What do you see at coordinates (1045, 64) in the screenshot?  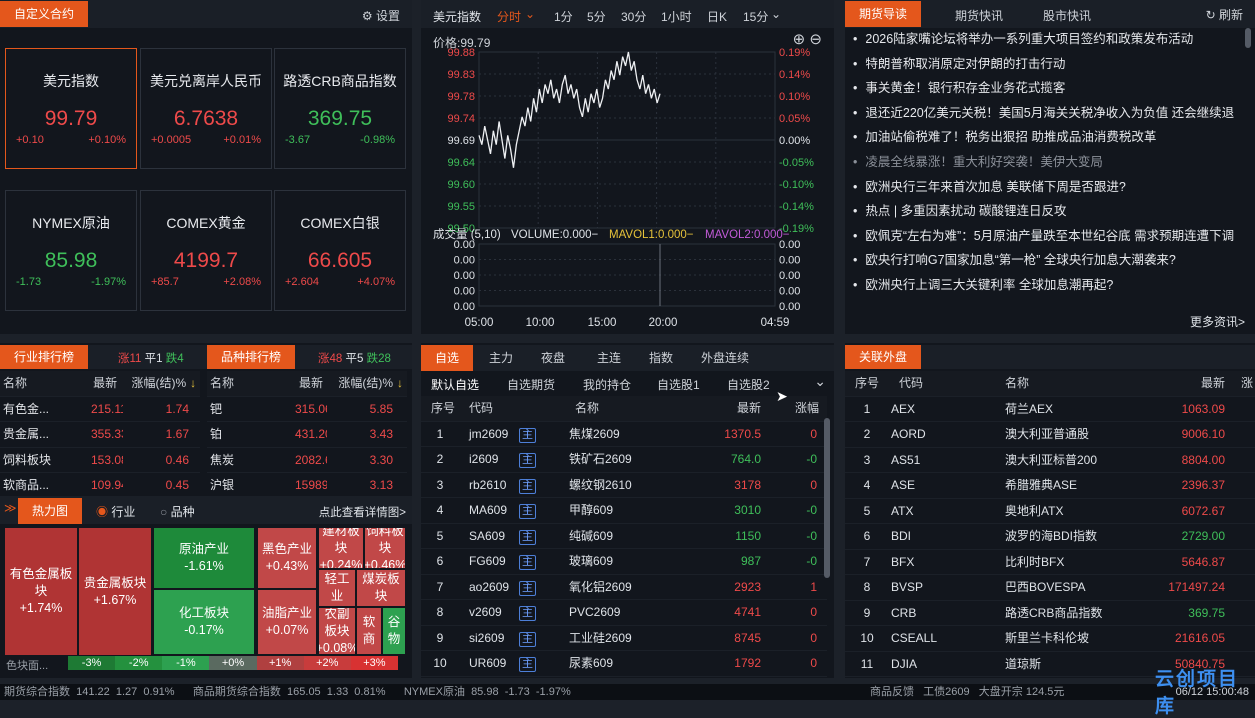 I see `news-item: 特朗普称取消原定对伊朗的打击行动` at bounding box center [1045, 64].